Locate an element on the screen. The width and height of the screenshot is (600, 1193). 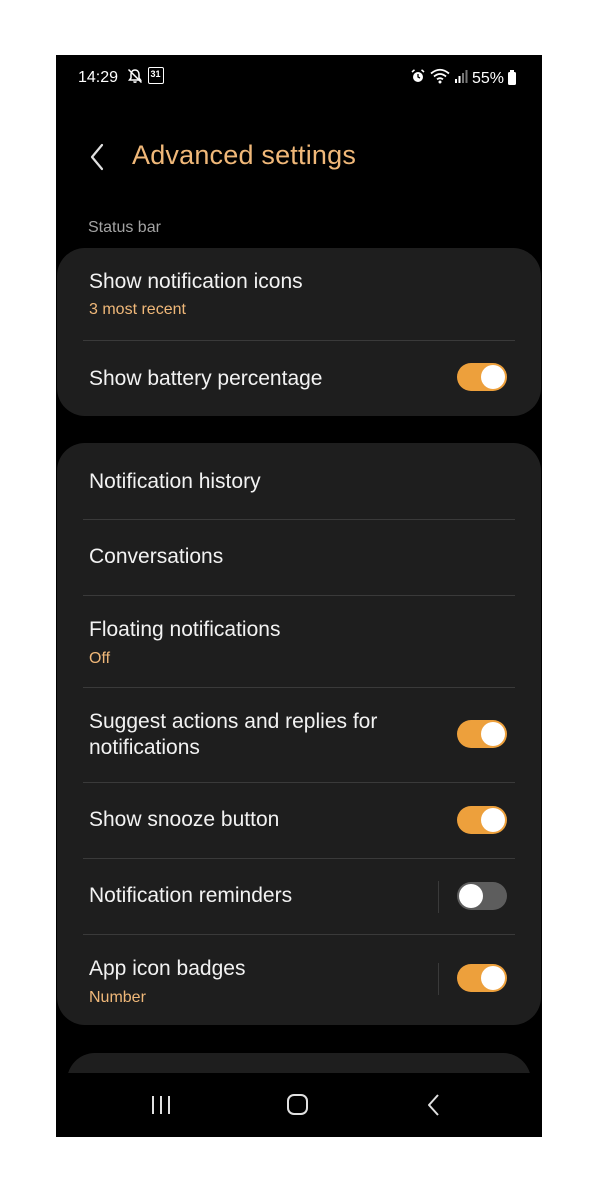
recents-button is located at coordinates (162, 1105).